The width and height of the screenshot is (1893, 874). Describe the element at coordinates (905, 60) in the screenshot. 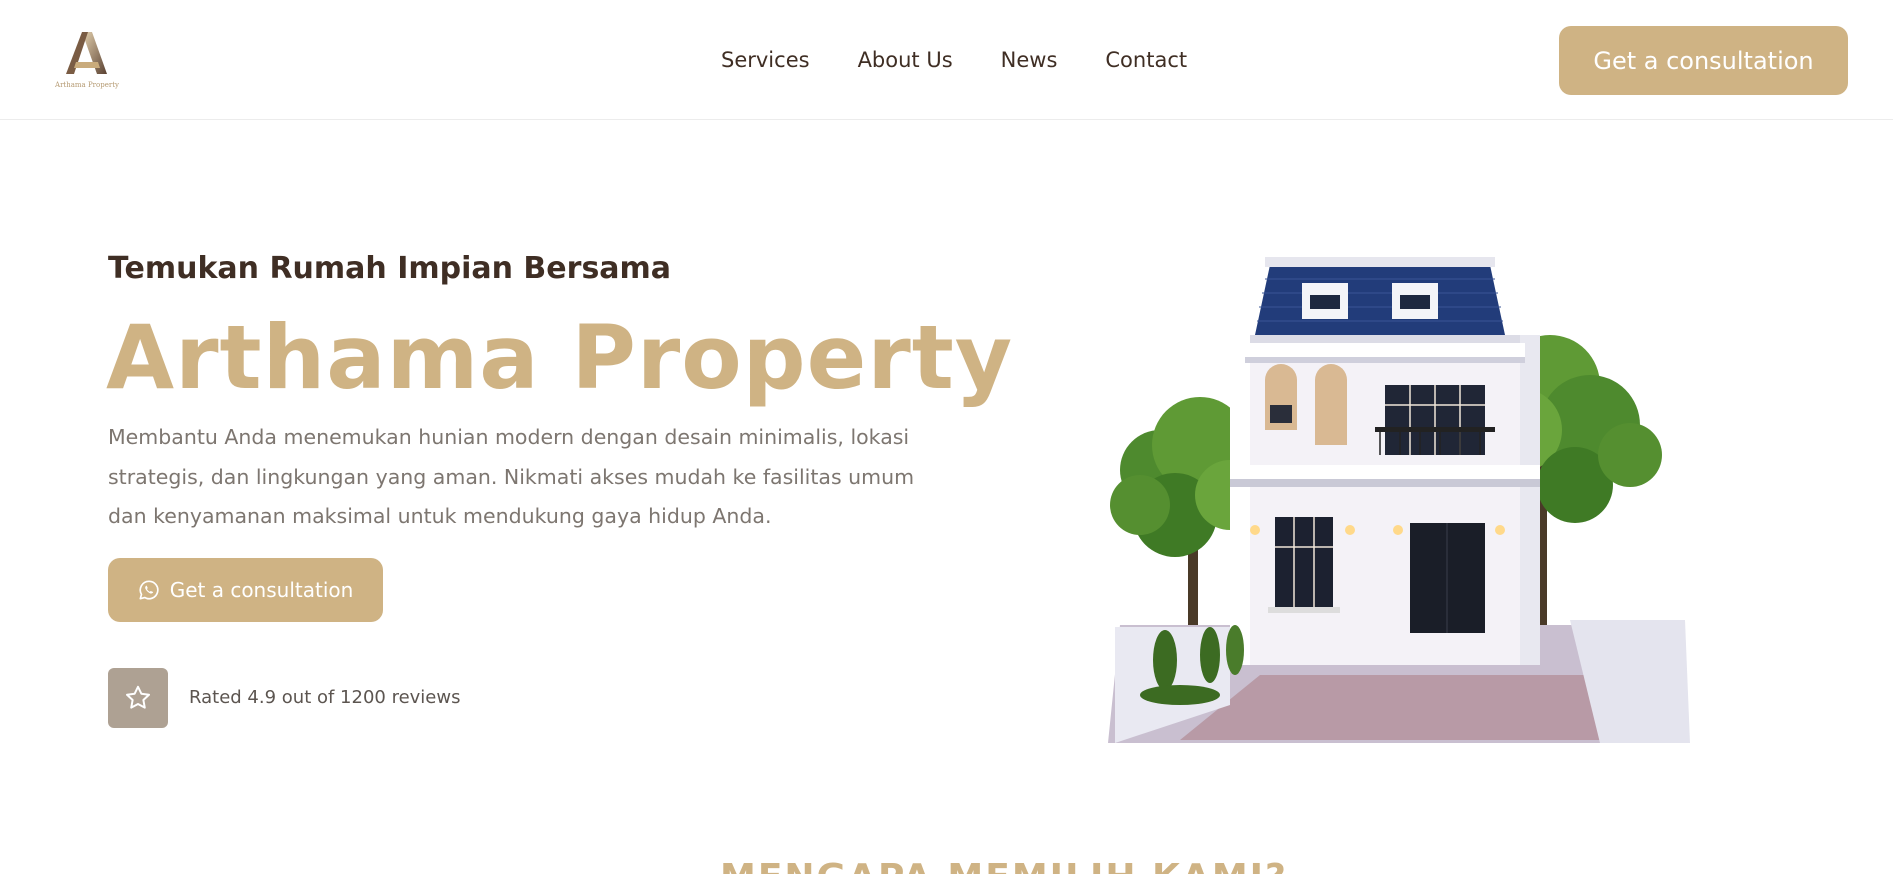

I see `nav-about-us: About Us` at that location.